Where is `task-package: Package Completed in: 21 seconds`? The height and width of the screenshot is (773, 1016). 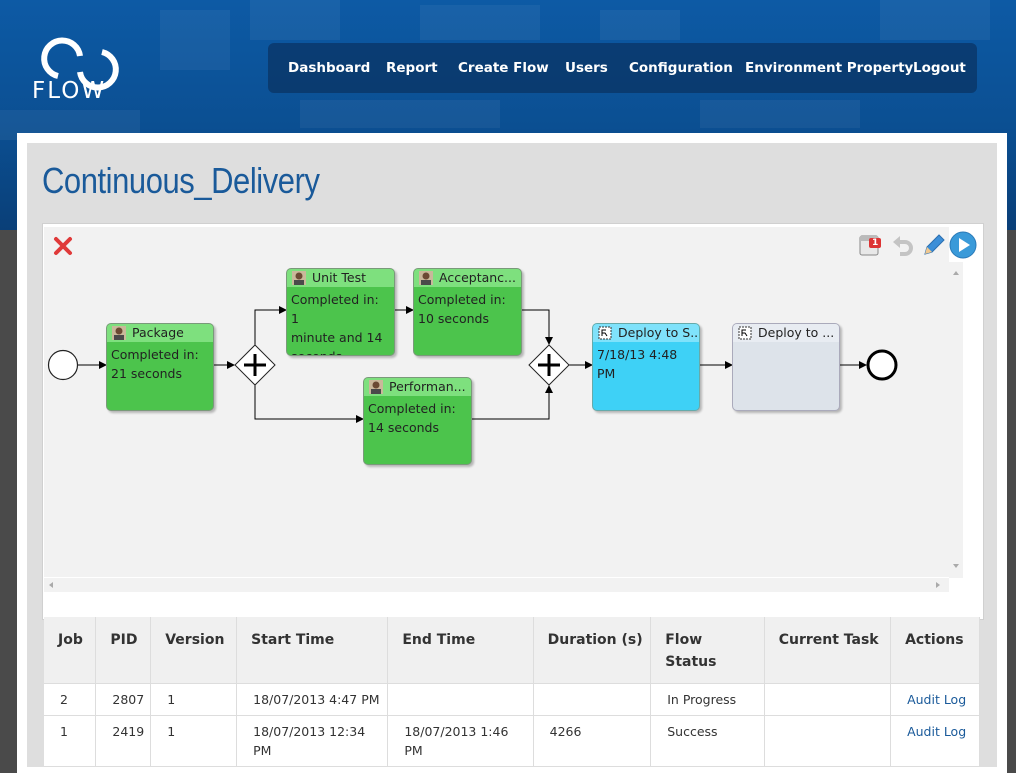 task-package: Package Completed in: 21 seconds is located at coordinates (160, 367).